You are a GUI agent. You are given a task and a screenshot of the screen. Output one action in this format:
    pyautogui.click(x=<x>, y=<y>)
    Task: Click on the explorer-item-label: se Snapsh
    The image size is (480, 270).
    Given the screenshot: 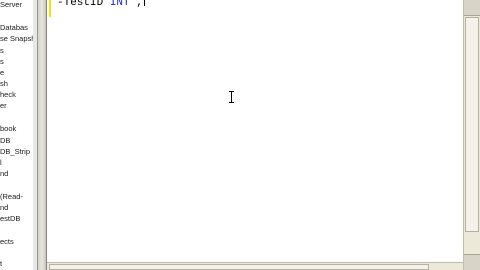 What is the action you would take?
    pyautogui.click(x=16, y=38)
    